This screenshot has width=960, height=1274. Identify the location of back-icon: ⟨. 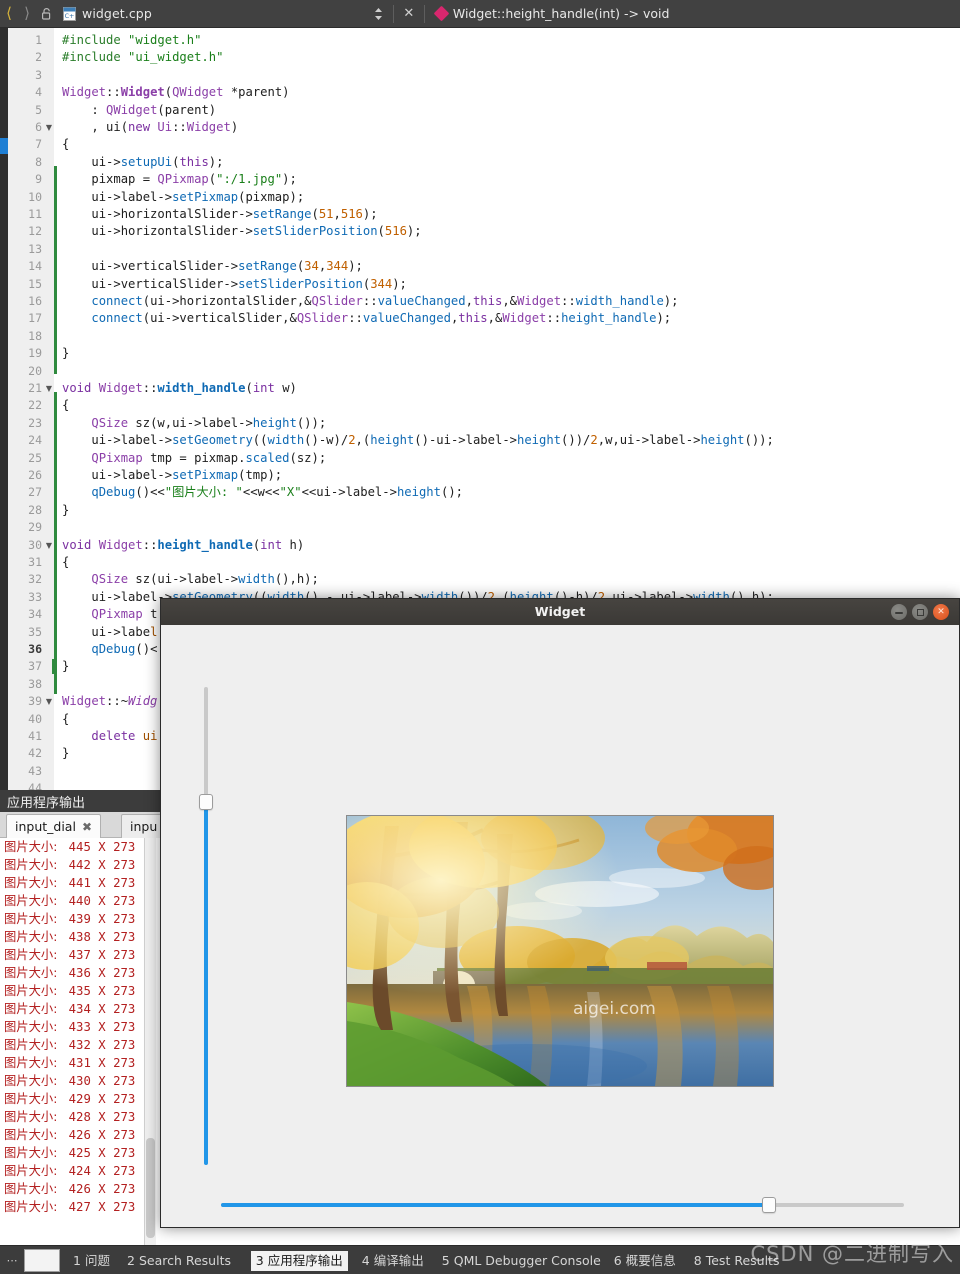
(9, 14).